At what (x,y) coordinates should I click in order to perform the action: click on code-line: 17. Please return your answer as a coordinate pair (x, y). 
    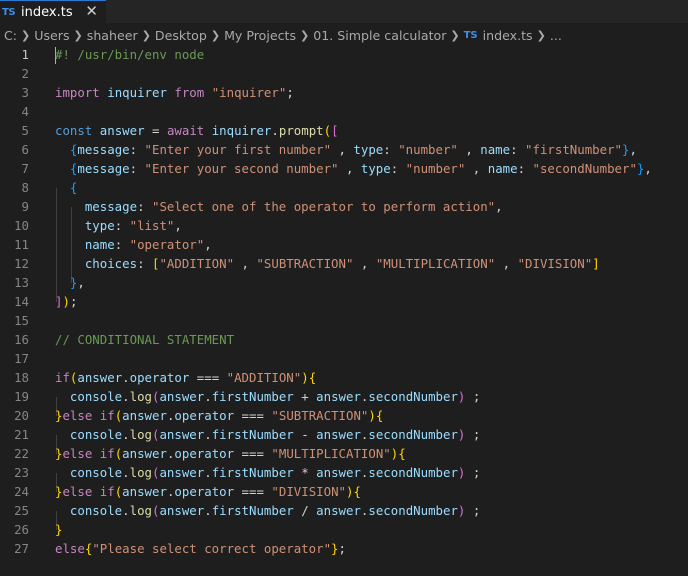
    Looking at the image, I should click on (344, 358).